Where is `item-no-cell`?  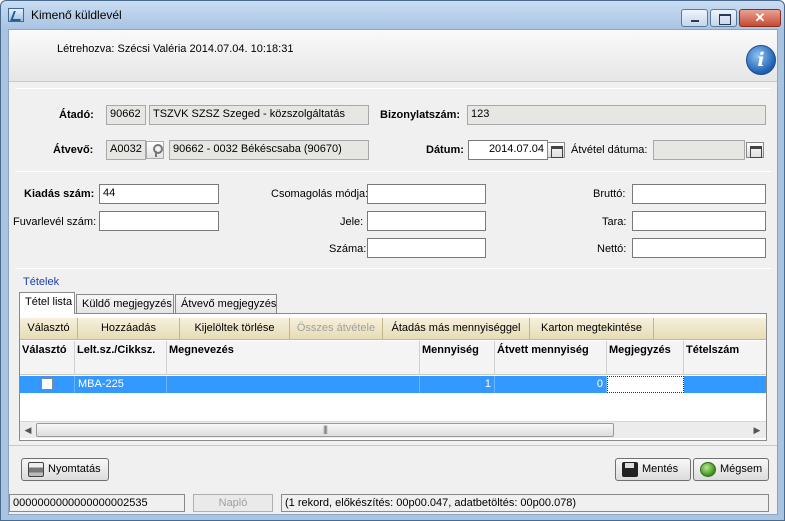 item-no-cell is located at coordinates (725, 384).